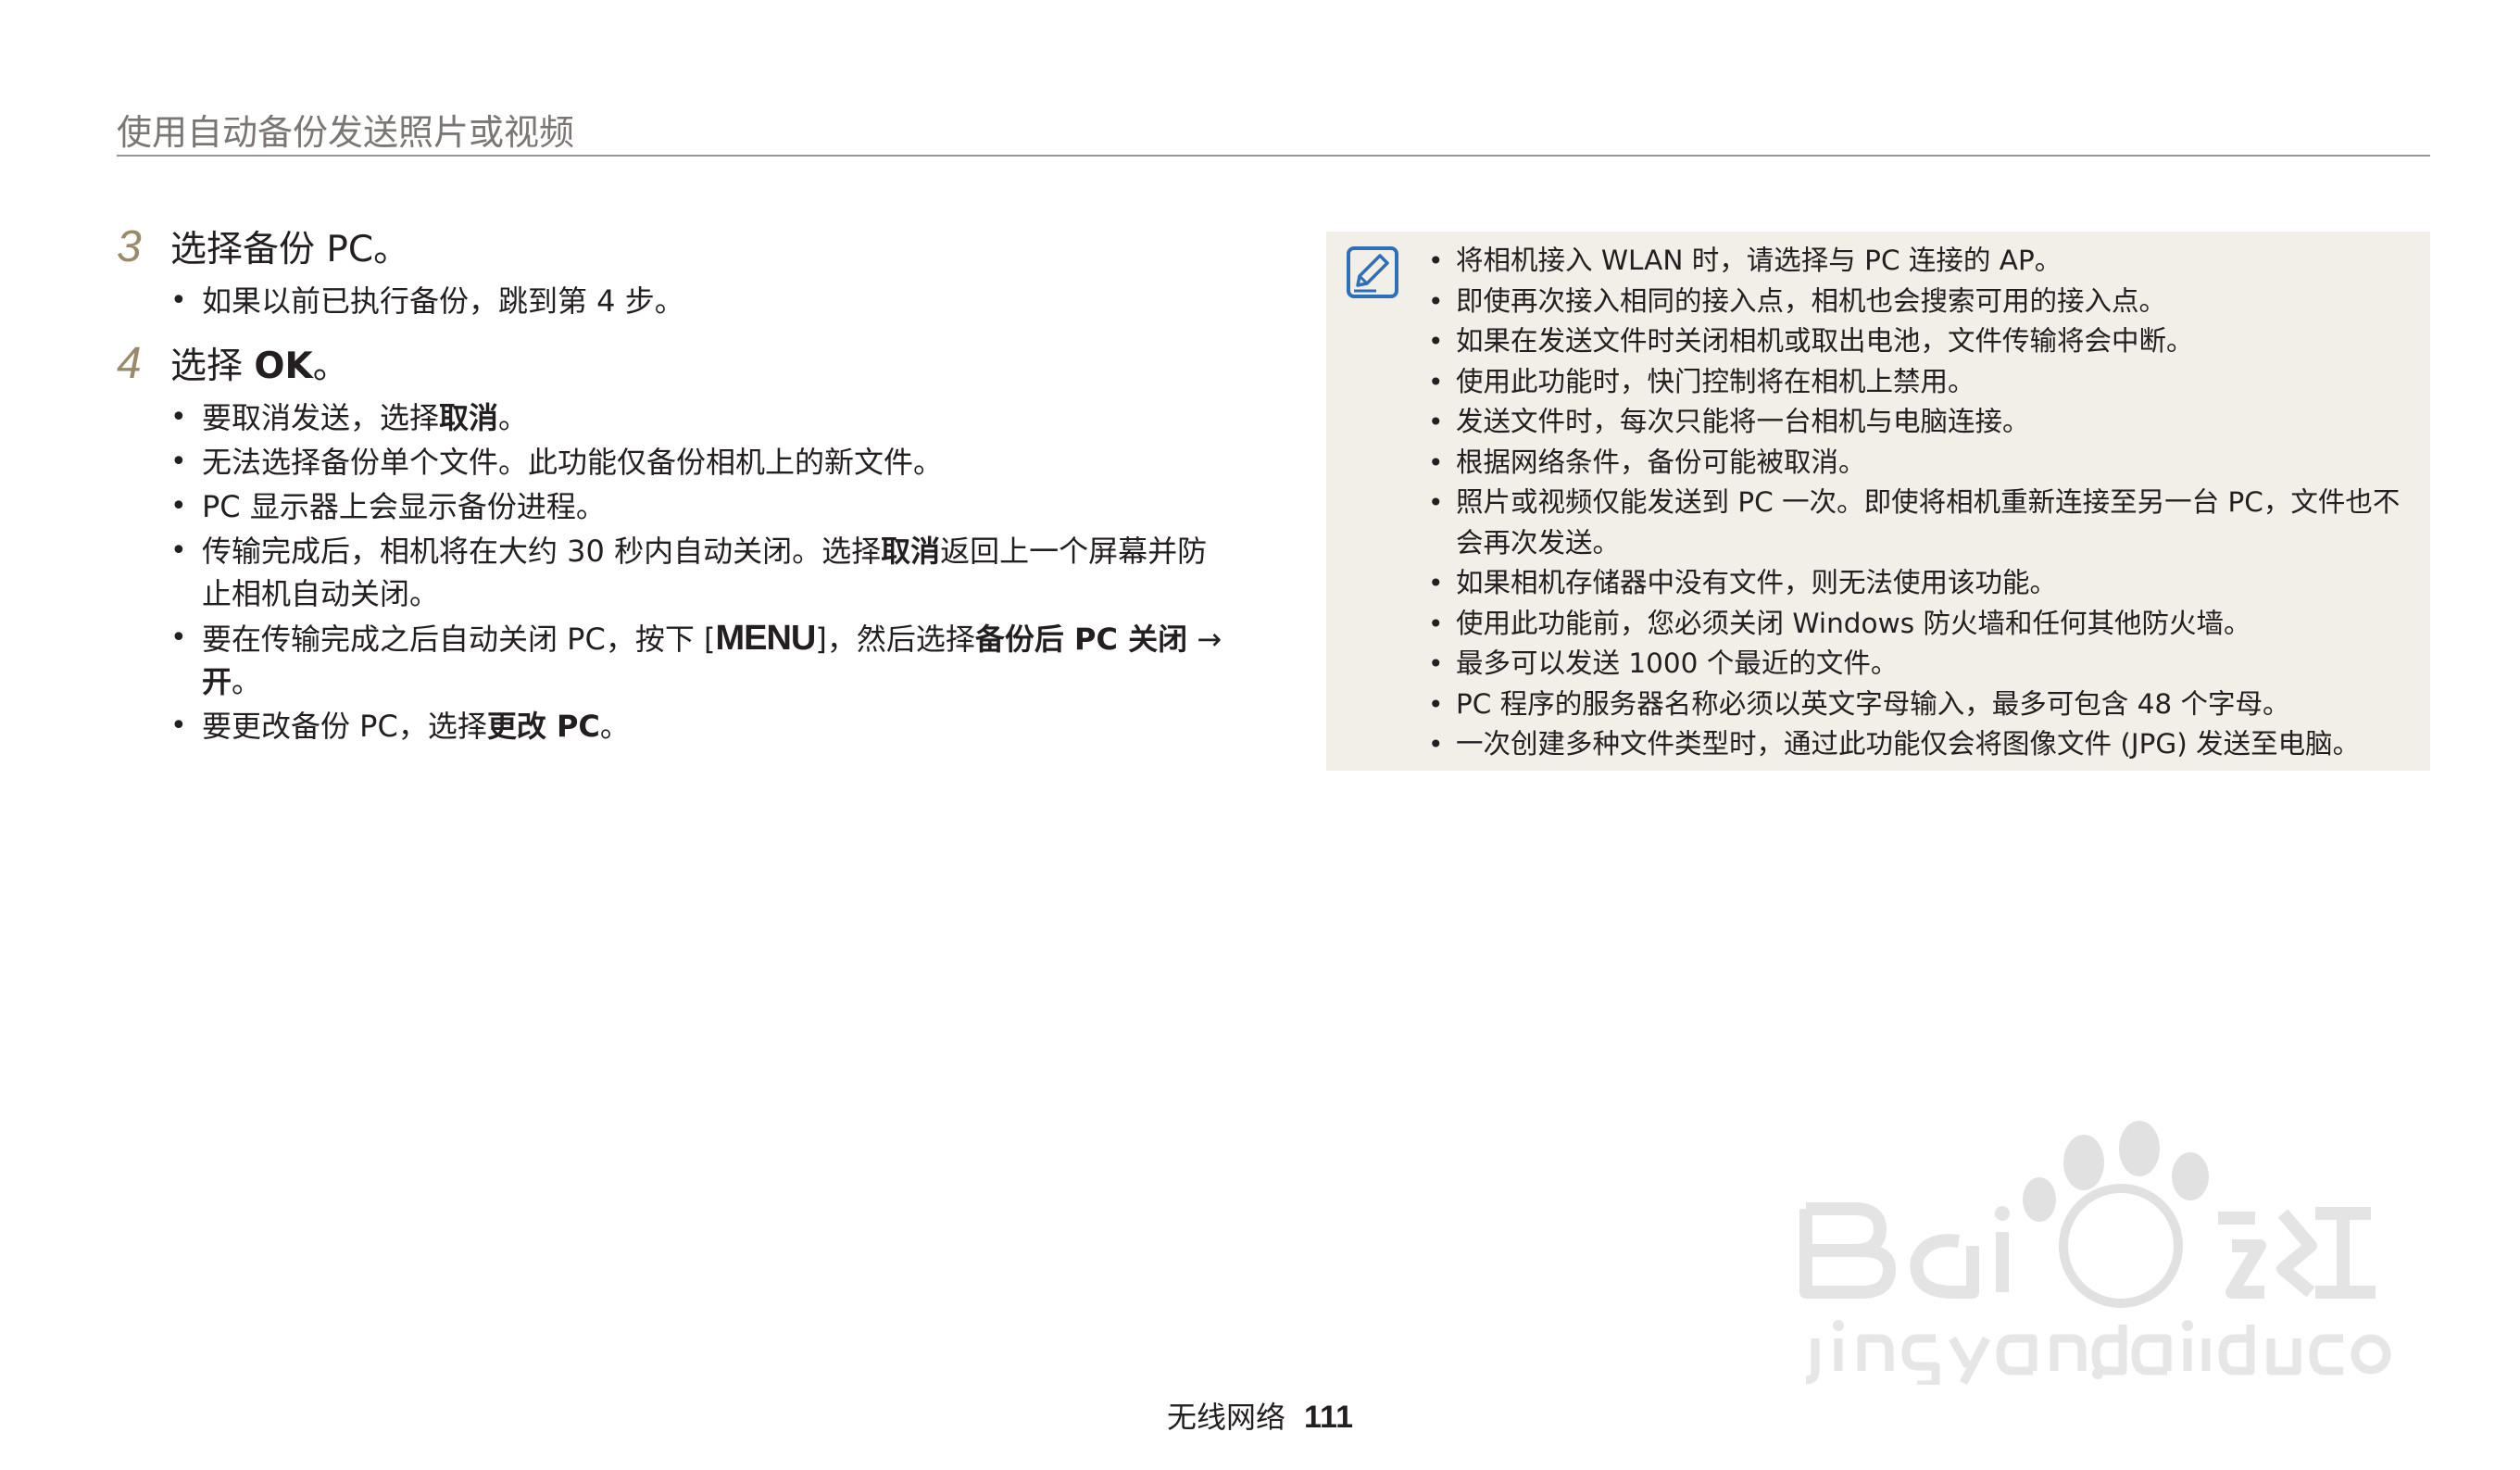  Describe the element at coordinates (1919, 664) in the screenshot. I see `note-item: 最多可以发送 1000 个最近的文件。` at that location.